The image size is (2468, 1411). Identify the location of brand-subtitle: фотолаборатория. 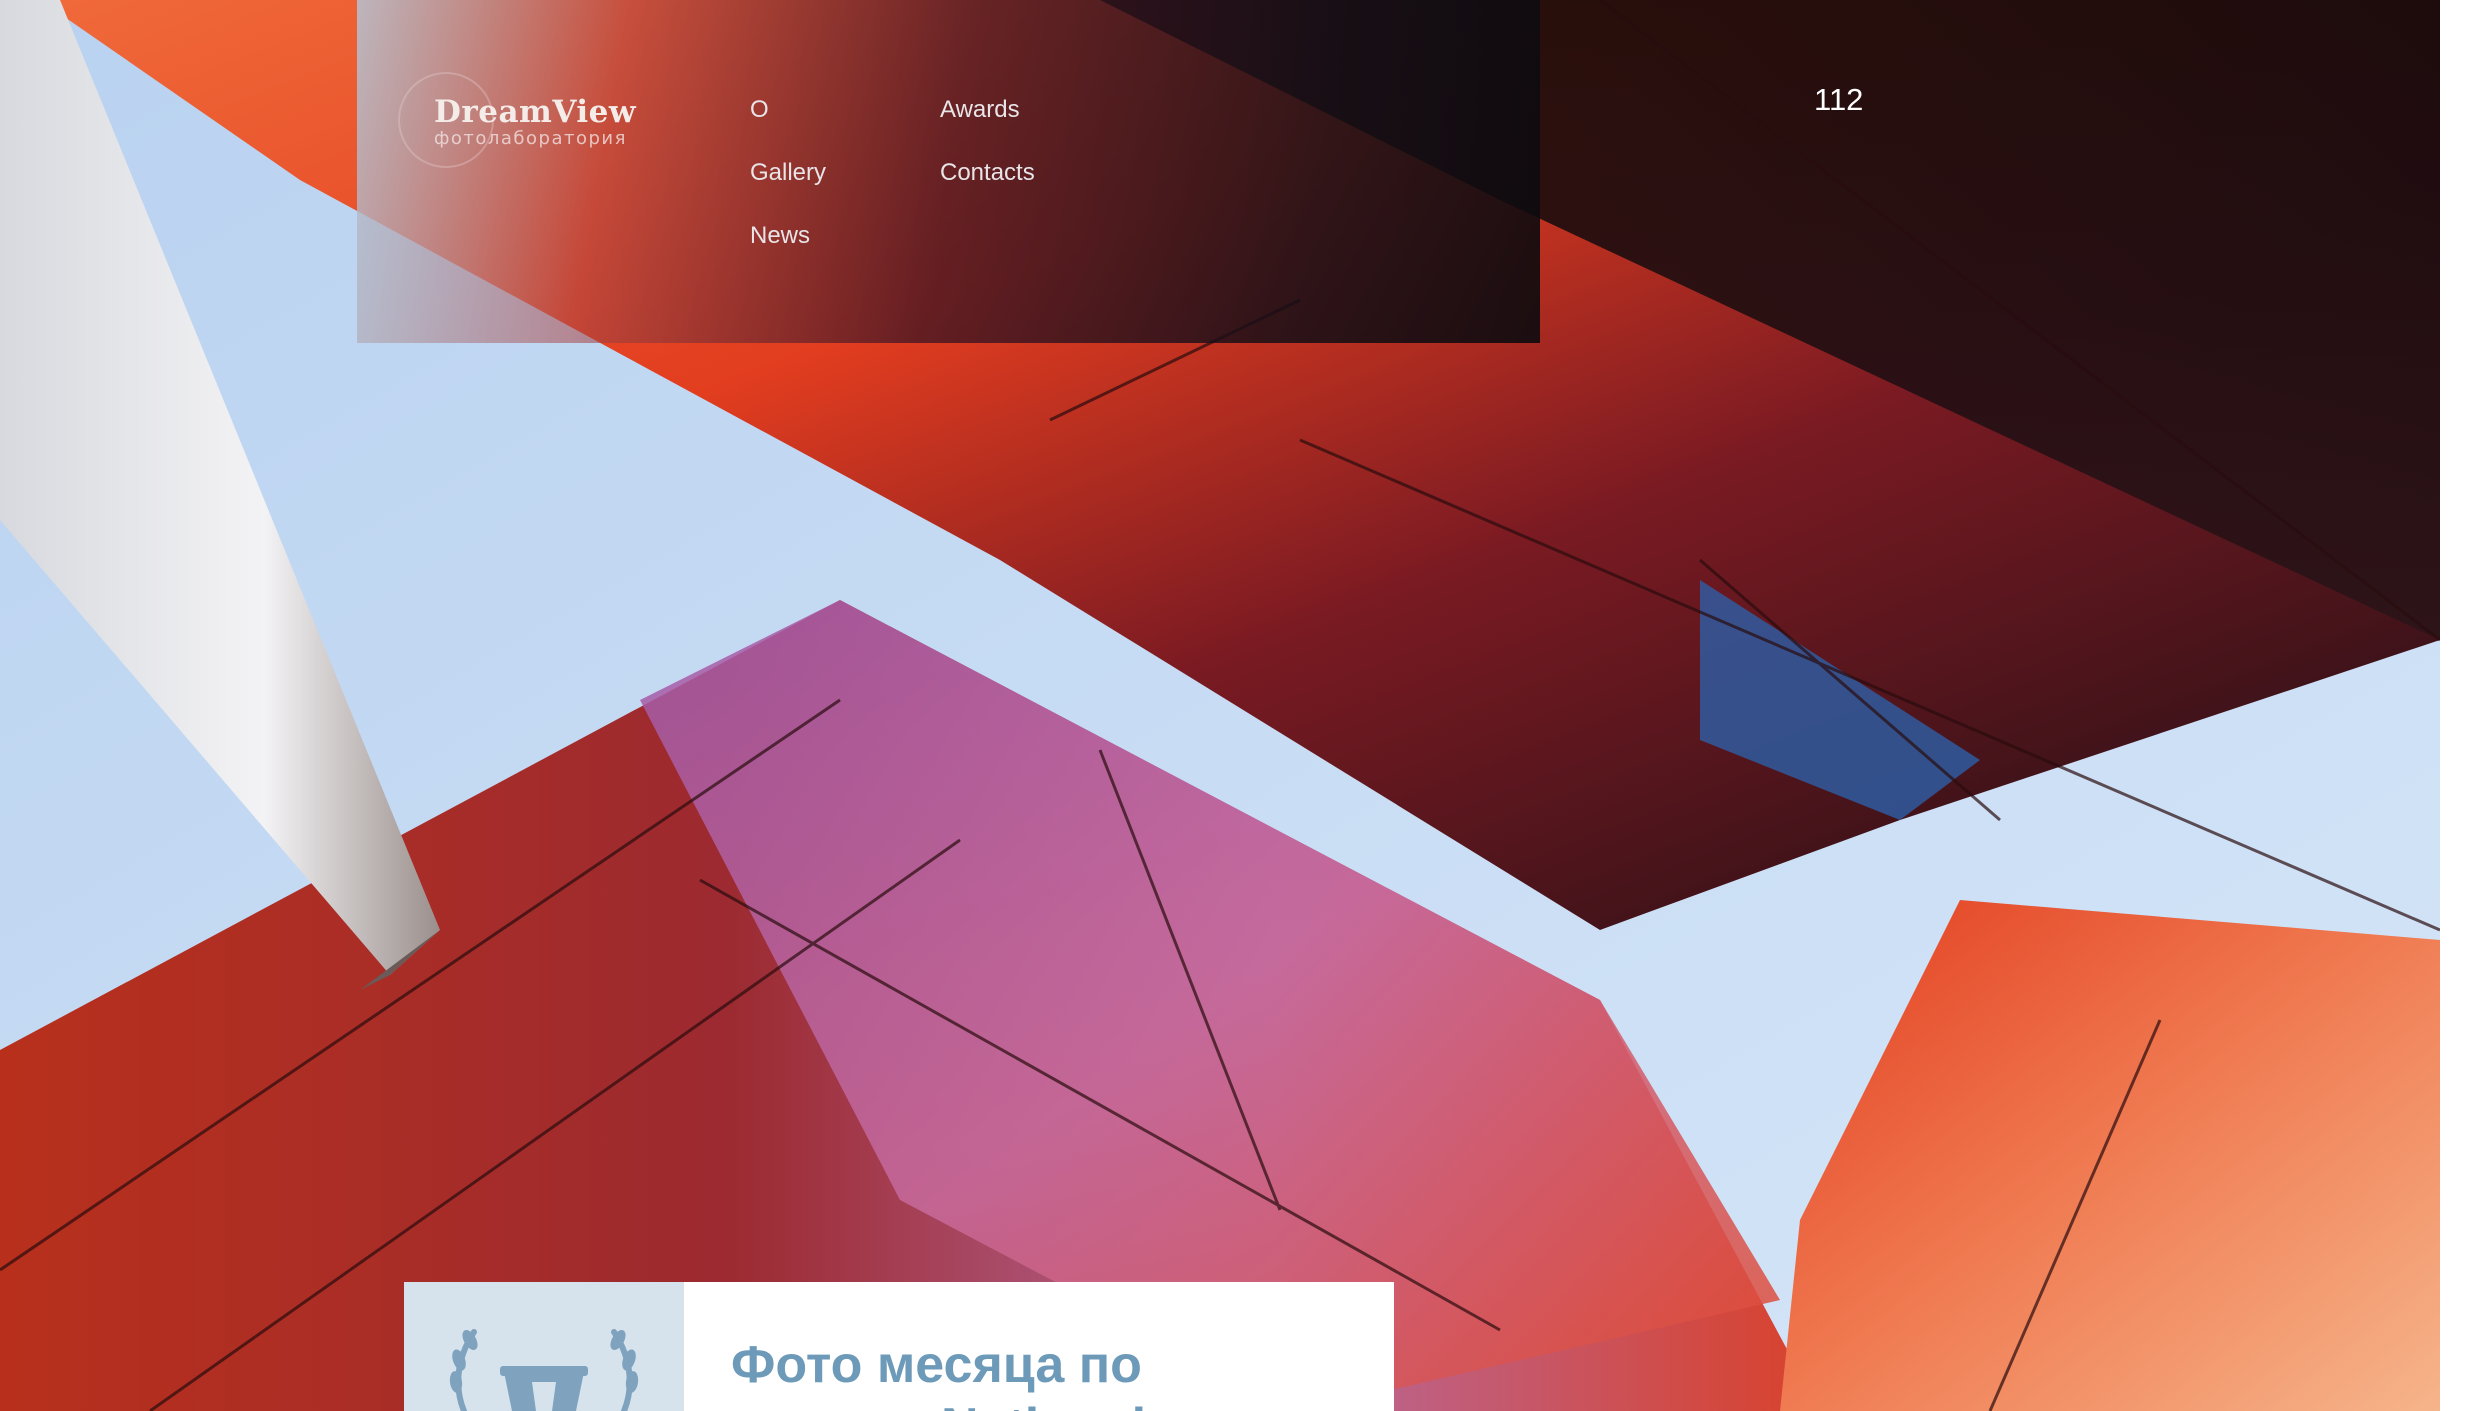
(530, 138).